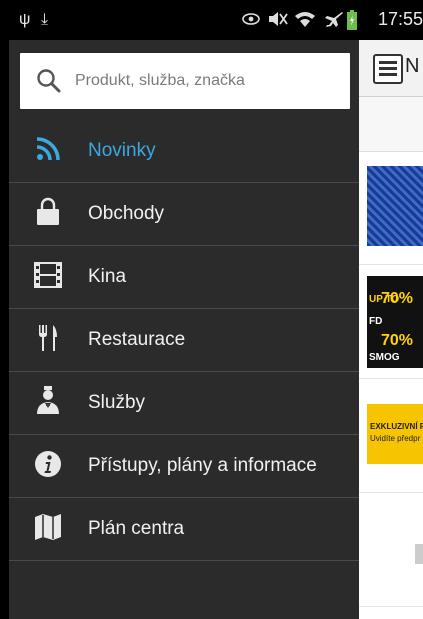  I want to click on menu-item-label: Restaurace, so click(137, 339).